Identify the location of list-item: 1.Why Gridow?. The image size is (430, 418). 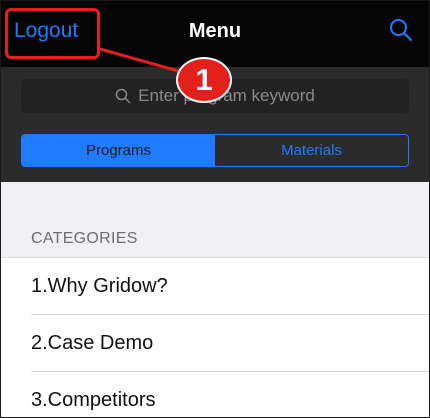
(215, 286).